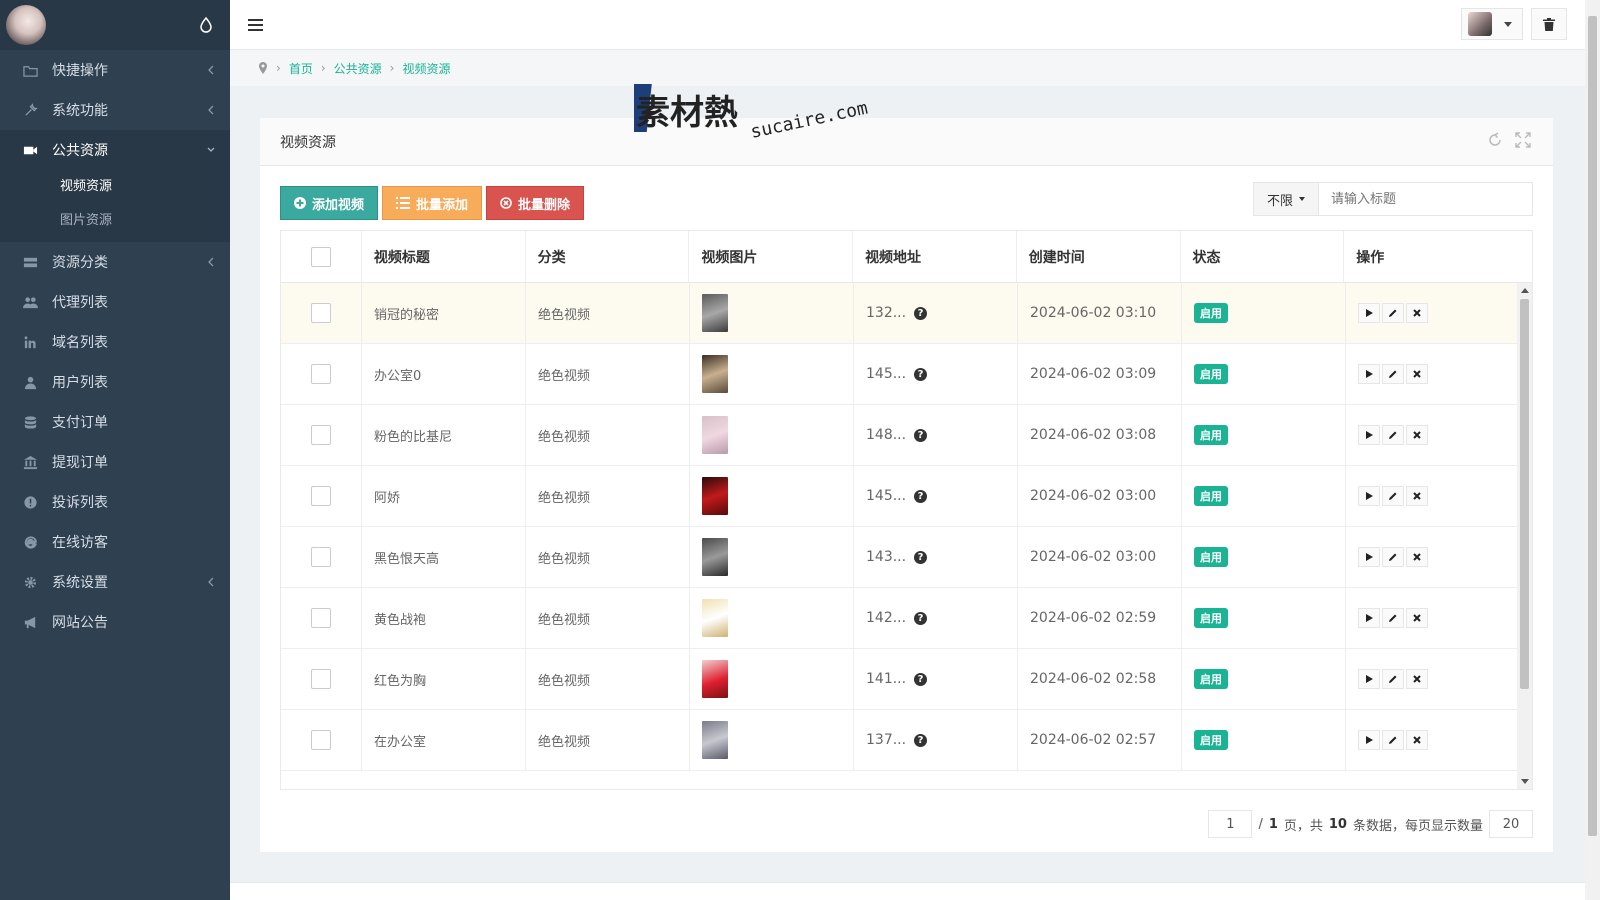  I want to click on add-video-button: 添加视频, so click(329, 203).